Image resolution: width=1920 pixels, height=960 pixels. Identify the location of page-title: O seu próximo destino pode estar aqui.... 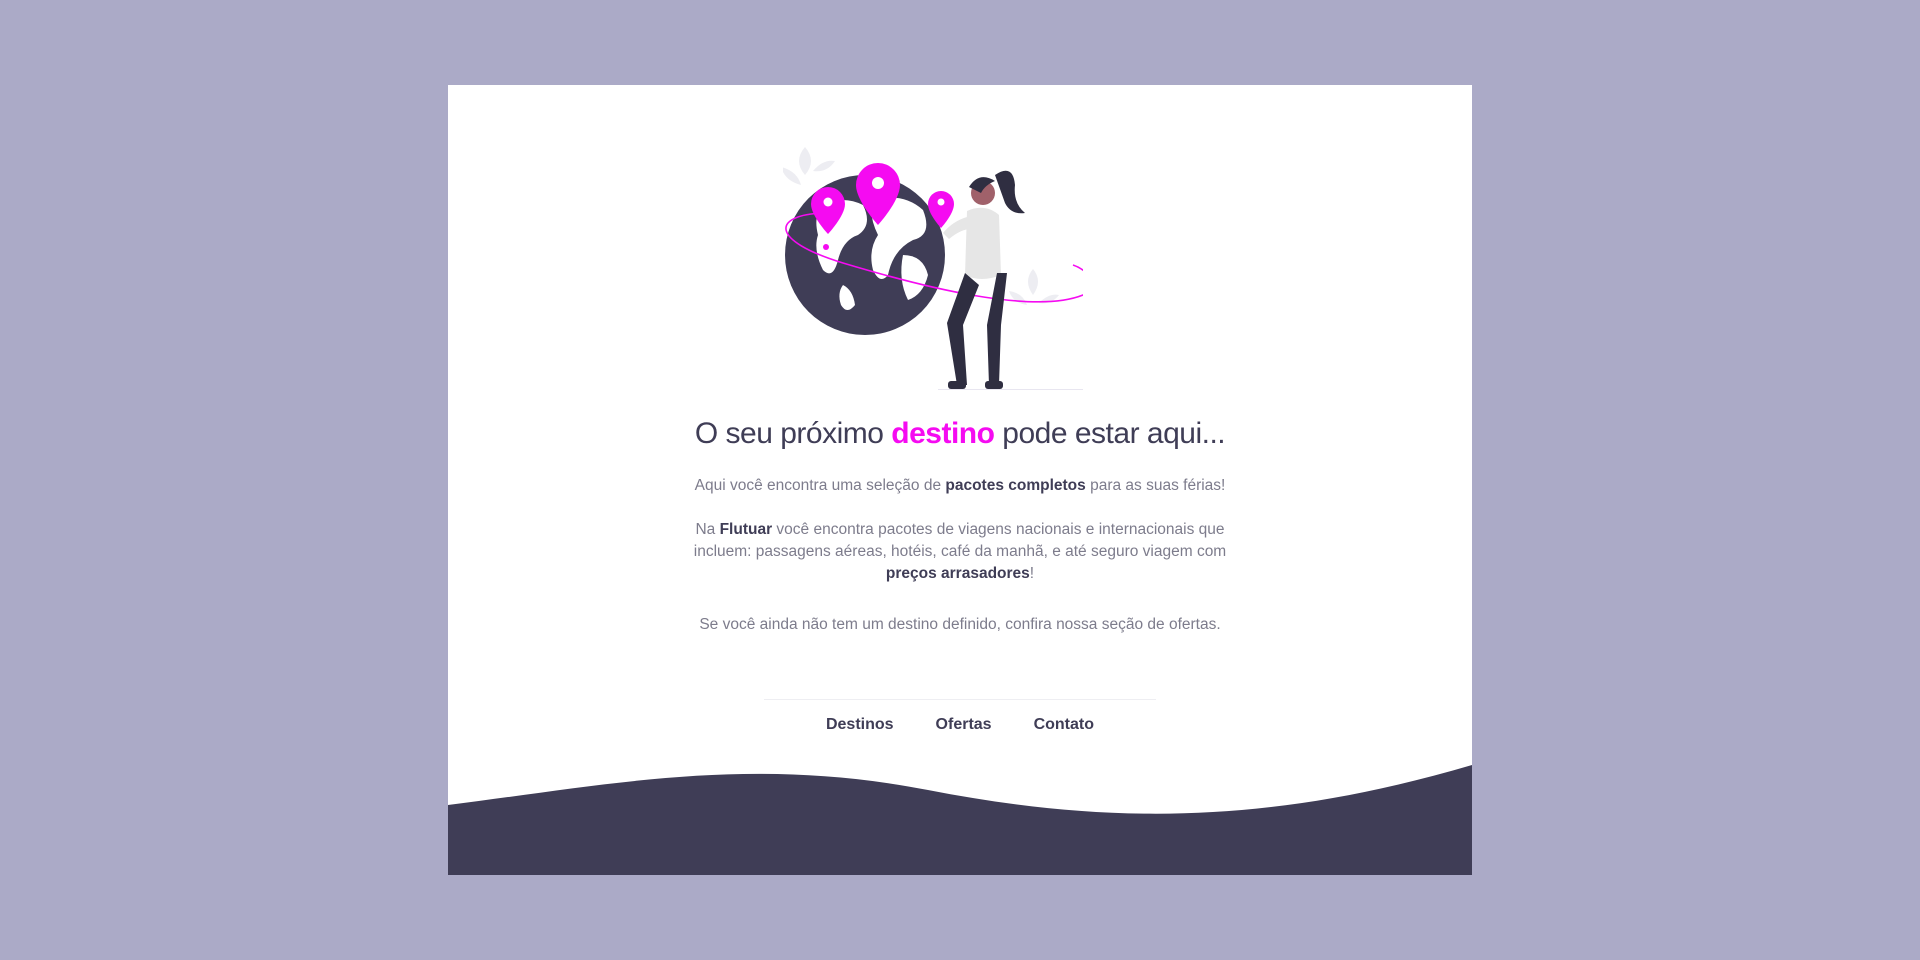
(960, 433).